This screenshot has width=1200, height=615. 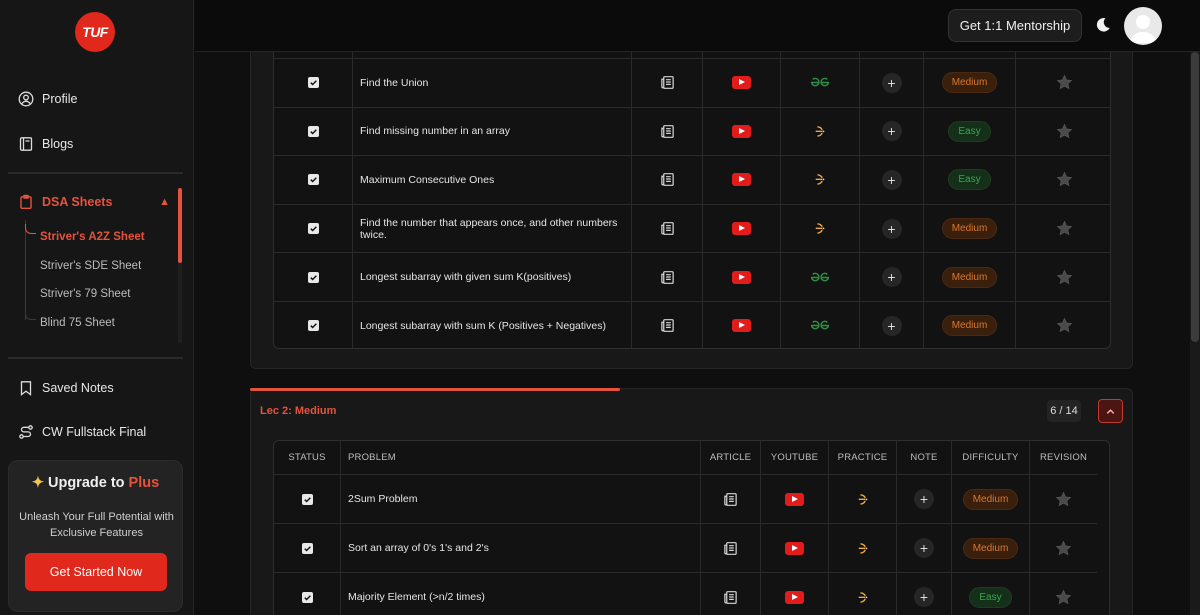 I want to click on sidebar-item-blogs: Blogs, so click(x=45, y=144).